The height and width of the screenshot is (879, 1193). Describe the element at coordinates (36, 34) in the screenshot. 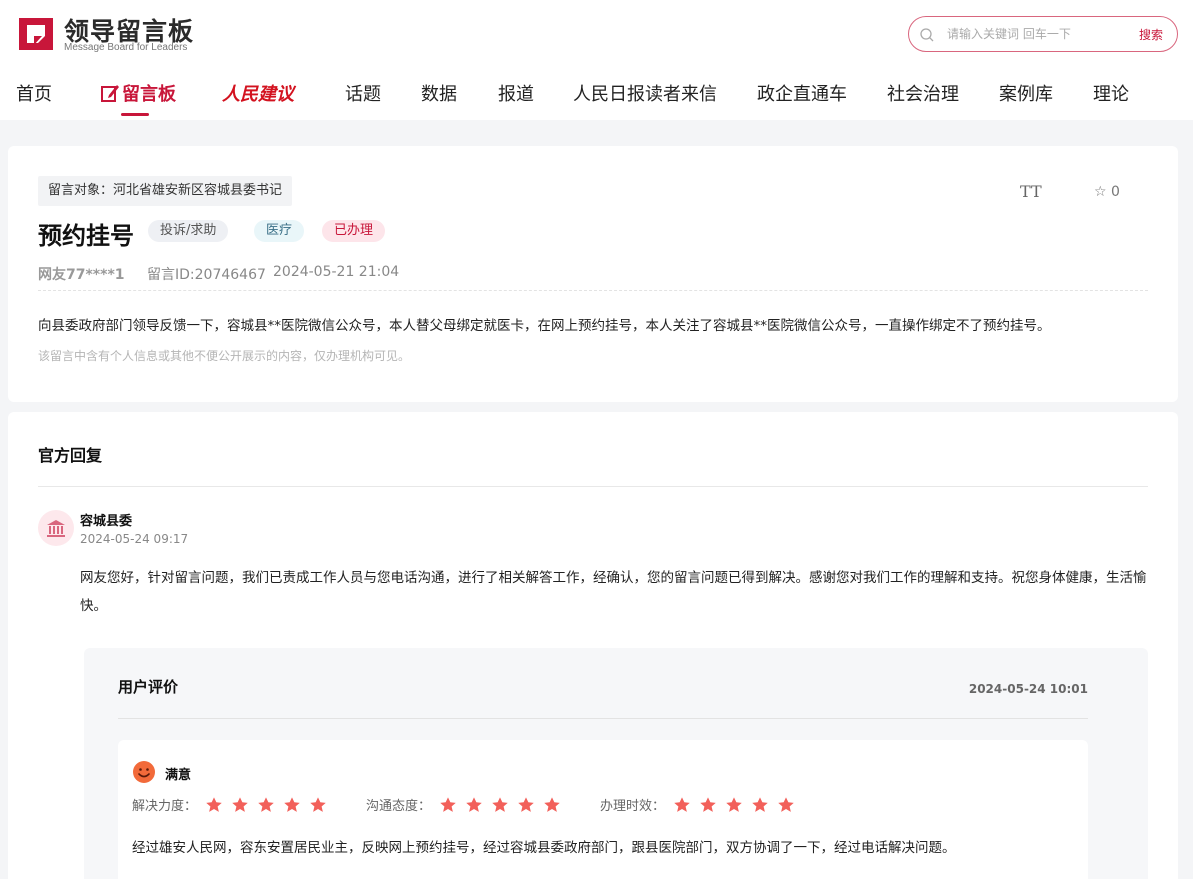

I see `logo-icon` at that location.